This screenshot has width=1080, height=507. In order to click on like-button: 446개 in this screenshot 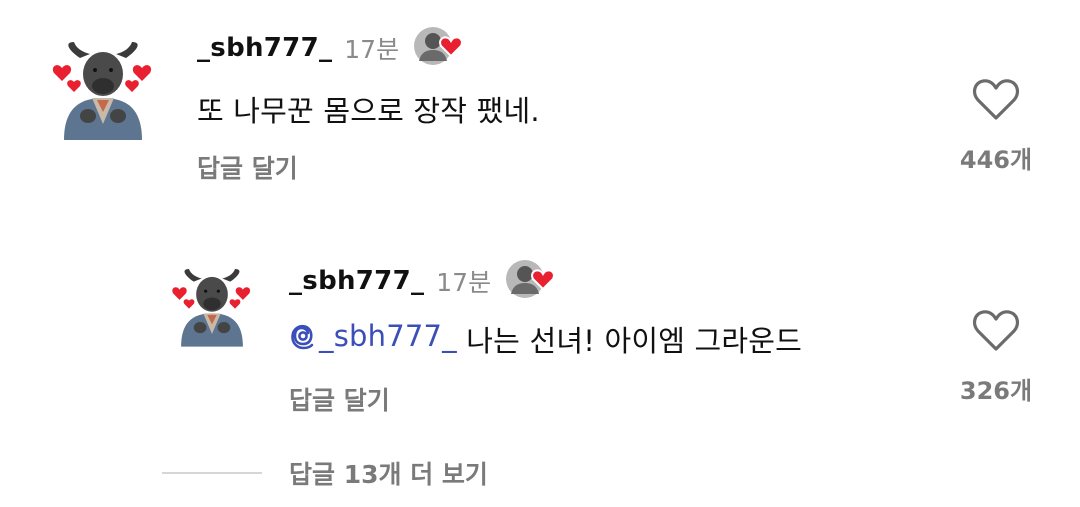, I will do `click(996, 126)`.